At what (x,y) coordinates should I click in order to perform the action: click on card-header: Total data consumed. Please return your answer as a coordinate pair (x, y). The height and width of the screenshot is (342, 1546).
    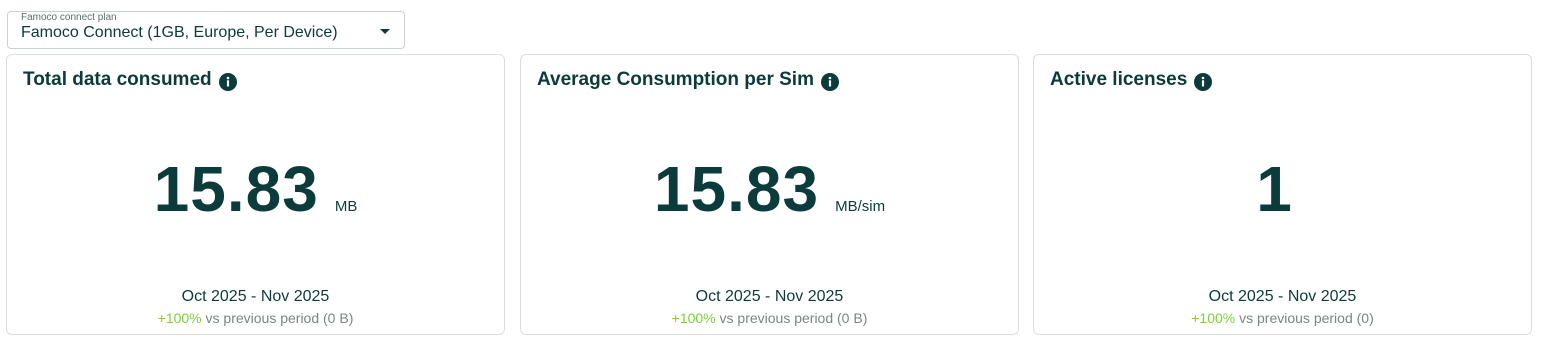
    Looking at the image, I should click on (130, 80).